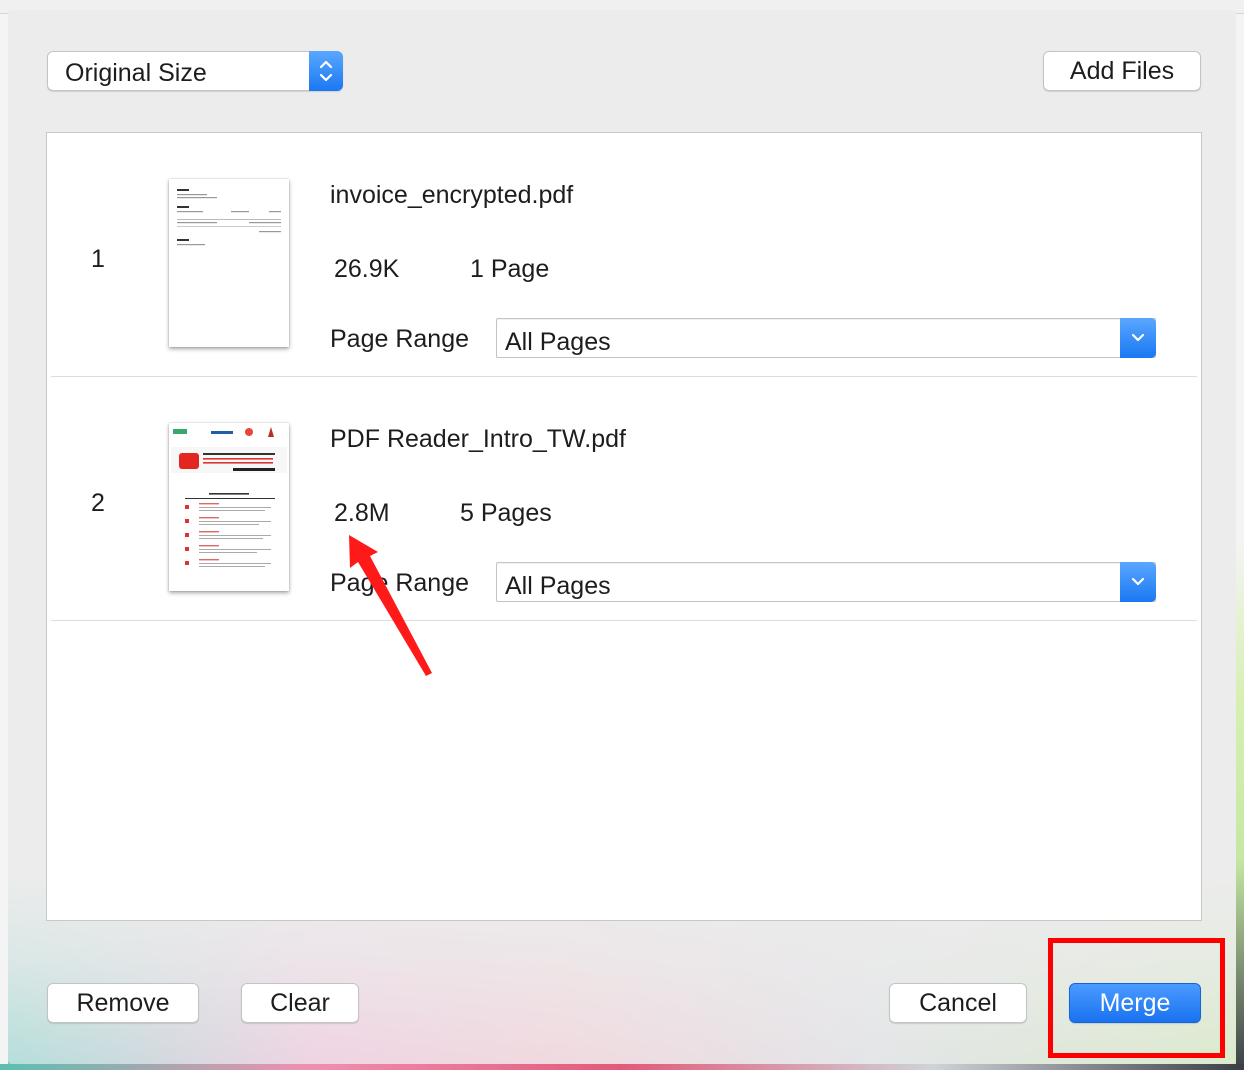 This screenshot has width=1244, height=1070. What do you see at coordinates (229, 263) in the screenshot?
I see `invoice-document-thumbnail` at bounding box center [229, 263].